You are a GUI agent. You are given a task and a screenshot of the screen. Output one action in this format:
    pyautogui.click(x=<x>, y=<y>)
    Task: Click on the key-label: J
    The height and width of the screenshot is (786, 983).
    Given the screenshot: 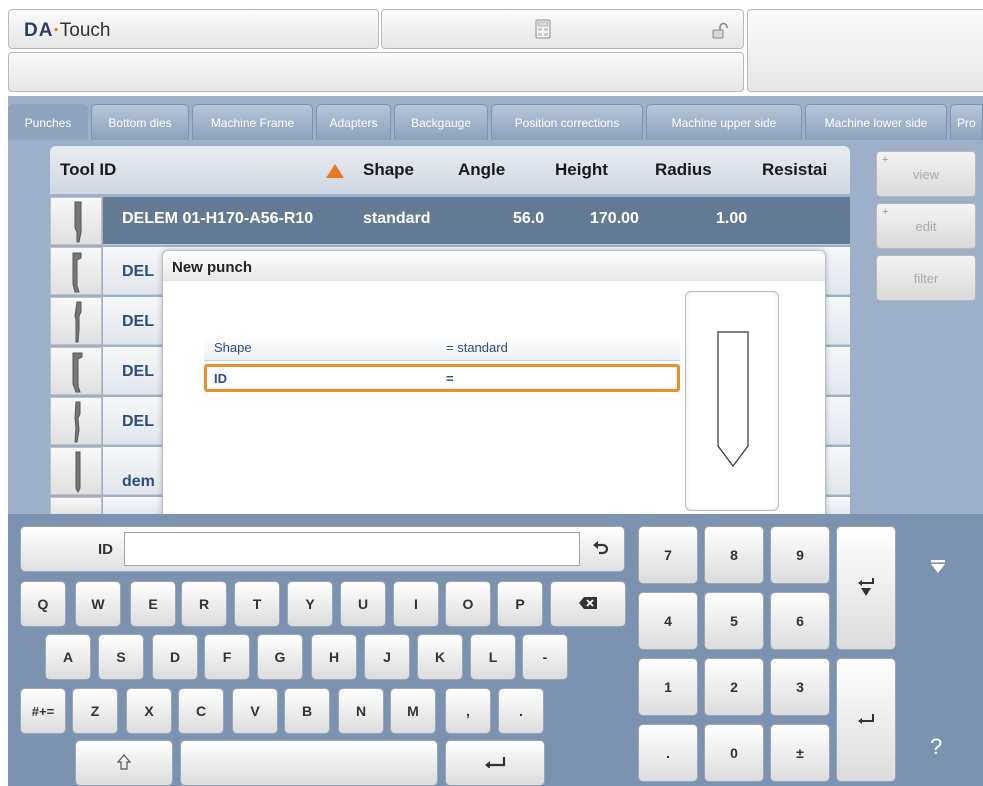 What is the action you would take?
    pyautogui.click(x=387, y=657)
    